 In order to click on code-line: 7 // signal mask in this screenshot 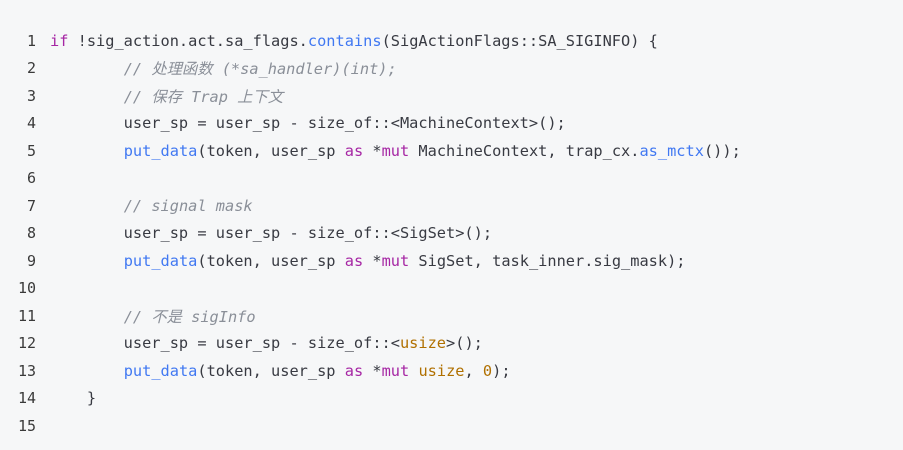, I will do `click(451, 206)`.